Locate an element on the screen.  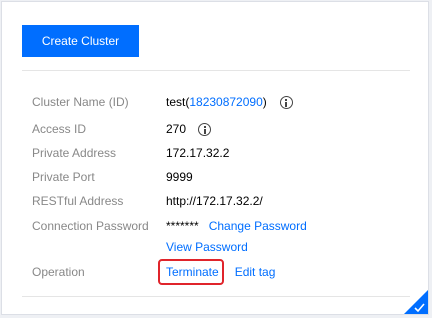
cluster-name-close: ) is located at coordinates (264, 102).